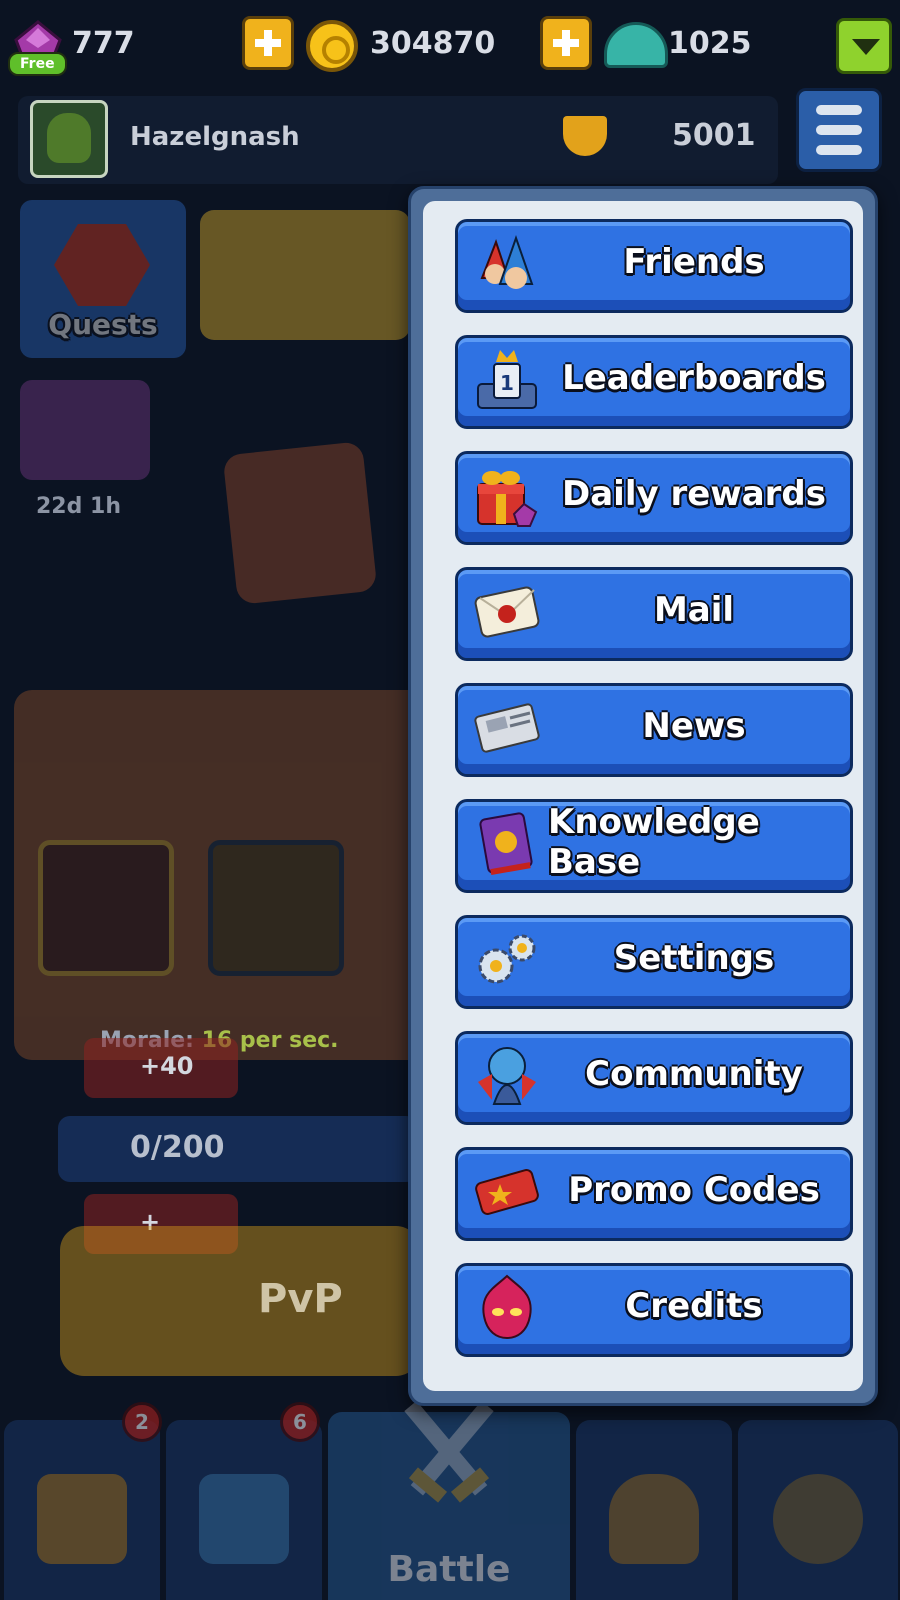 The height and width of the screenshot is (1600, 900). What do you see at coordinates (78, 506) in the screenshot?
I see `chest-timer: 22d 1h` at bounding box center [78, 506].